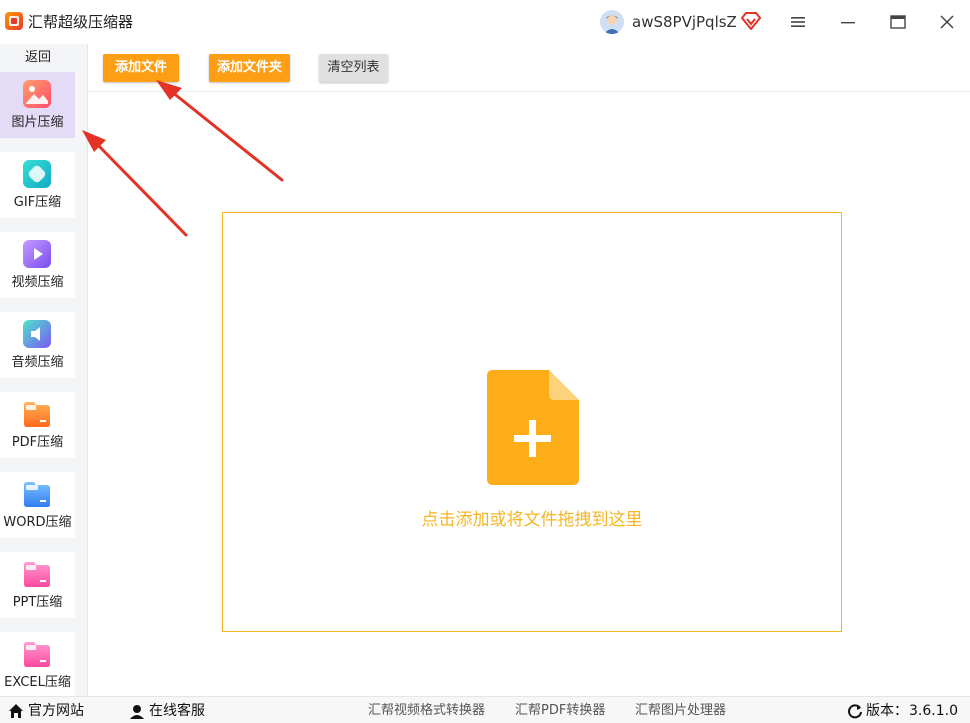  I want to click on toolbar-divider, so click(529, 91).